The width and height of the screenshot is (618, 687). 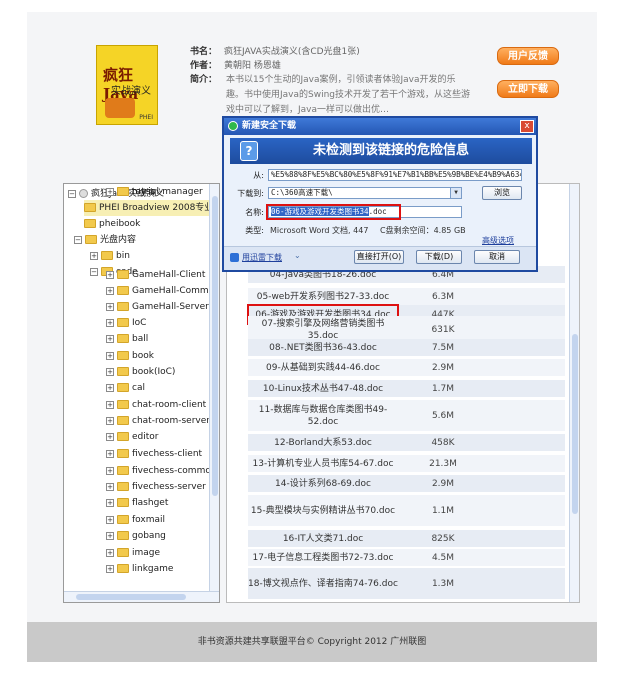 What do you see at coordinates (406, 368) in the screenshot?
I see `file-row: 09-从基础到实践44-46.doc 2.9M` at bounding box center [406, 368].